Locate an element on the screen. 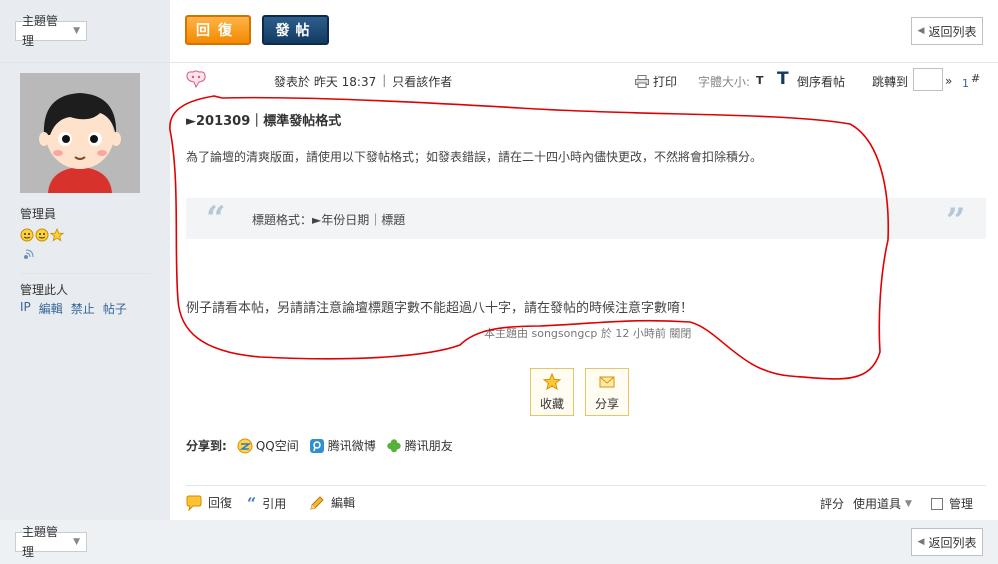  share-to-label: 分享到: is located at coordinates (206, 446).